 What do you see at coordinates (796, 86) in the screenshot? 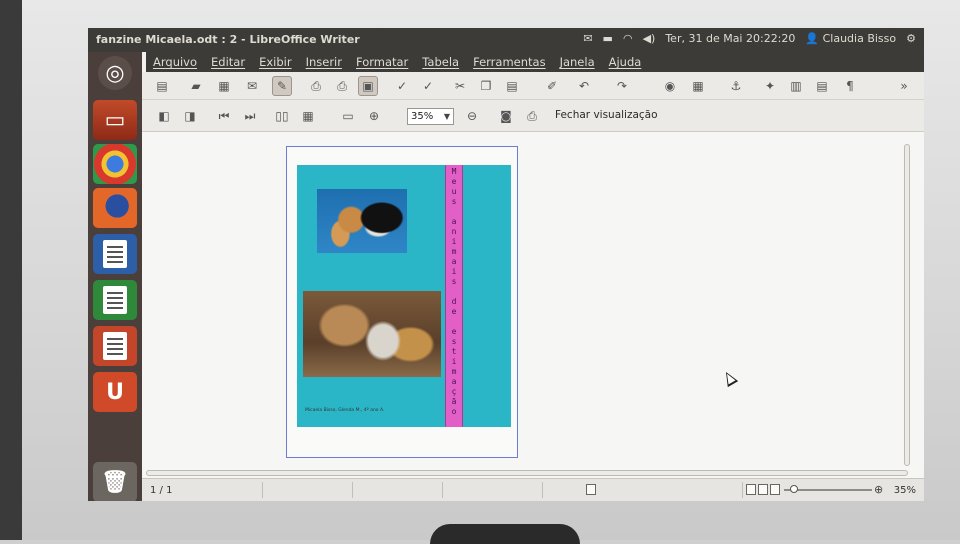
I see `gallery-icon: ▥` at bounding box center [796, 86].